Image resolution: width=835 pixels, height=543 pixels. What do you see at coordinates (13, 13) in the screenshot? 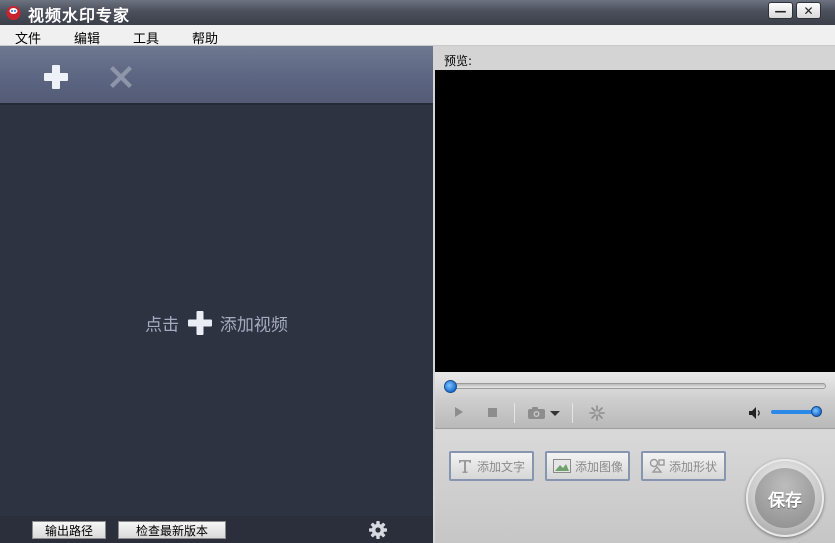
I see `app-logo-icon` at bounding box center [13, 13].